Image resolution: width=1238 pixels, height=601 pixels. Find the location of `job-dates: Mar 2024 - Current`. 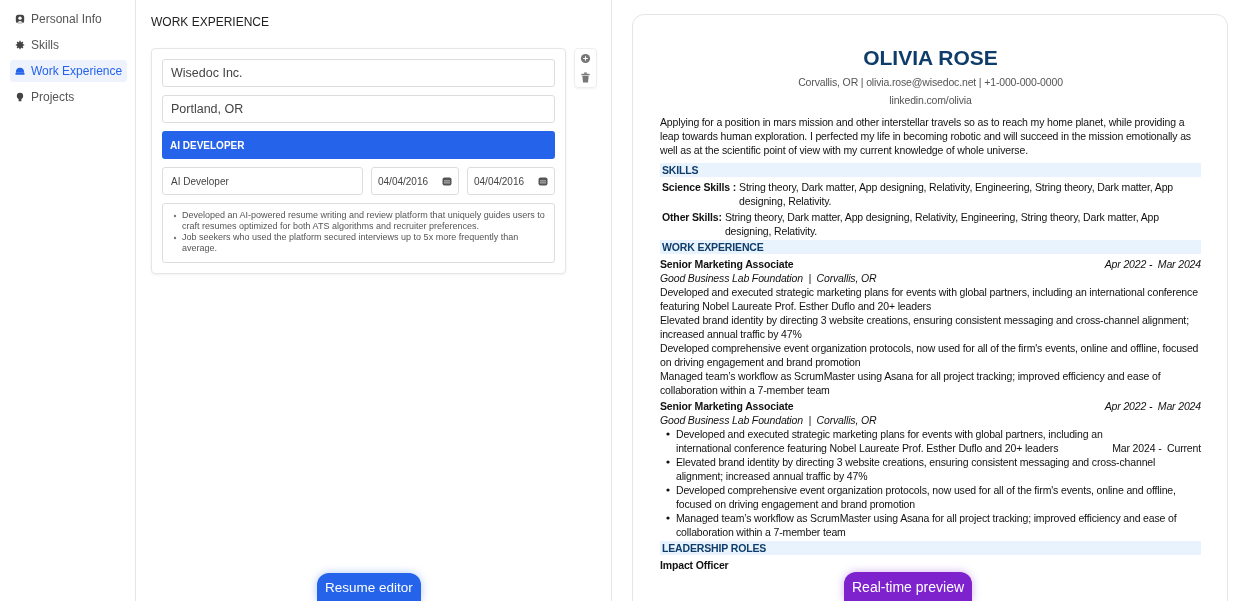

job-dates: Mar 2024 - Current is located at coordinates (1156, 448).